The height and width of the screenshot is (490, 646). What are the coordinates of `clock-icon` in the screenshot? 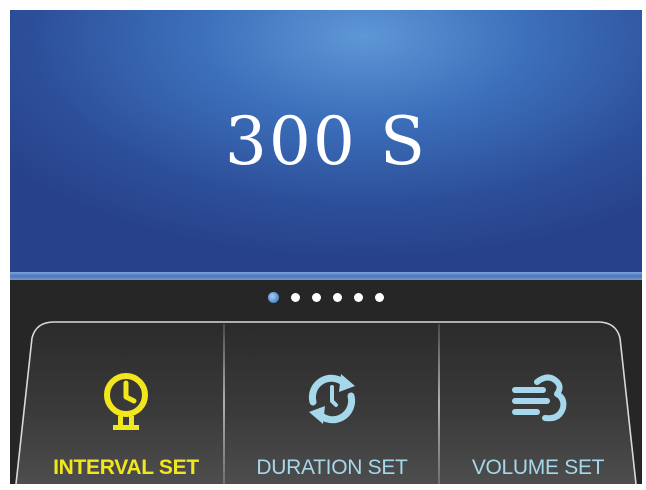 It's located at (126, 401).